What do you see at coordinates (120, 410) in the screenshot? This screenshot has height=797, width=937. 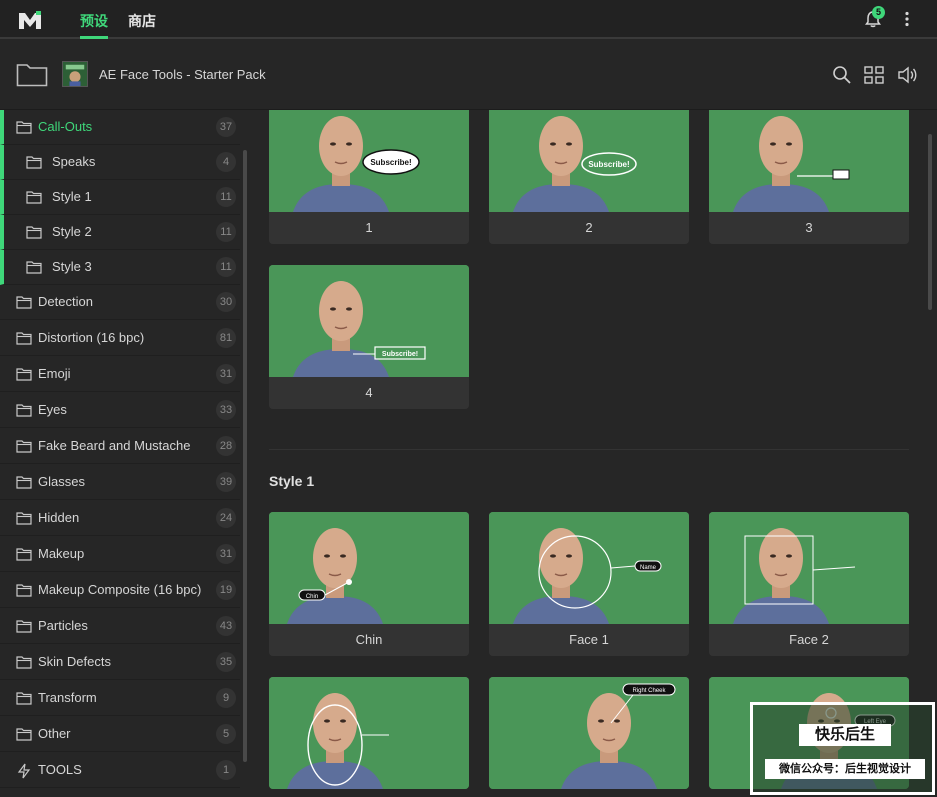 I see `sidebar-item: Eyes 33` at bounding box center [120, 410].